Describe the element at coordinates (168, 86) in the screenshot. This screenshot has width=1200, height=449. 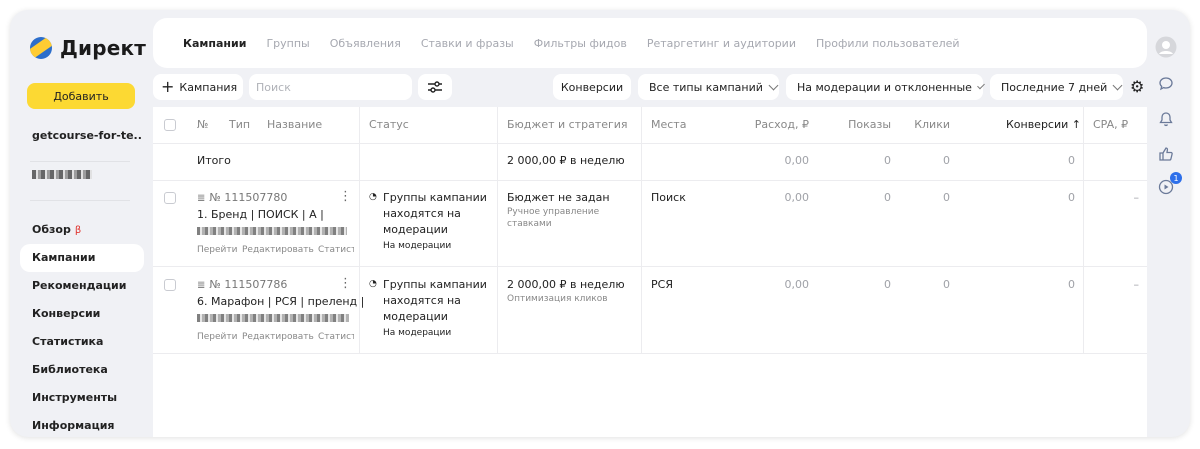
I see `plus-icon: +` at that location.